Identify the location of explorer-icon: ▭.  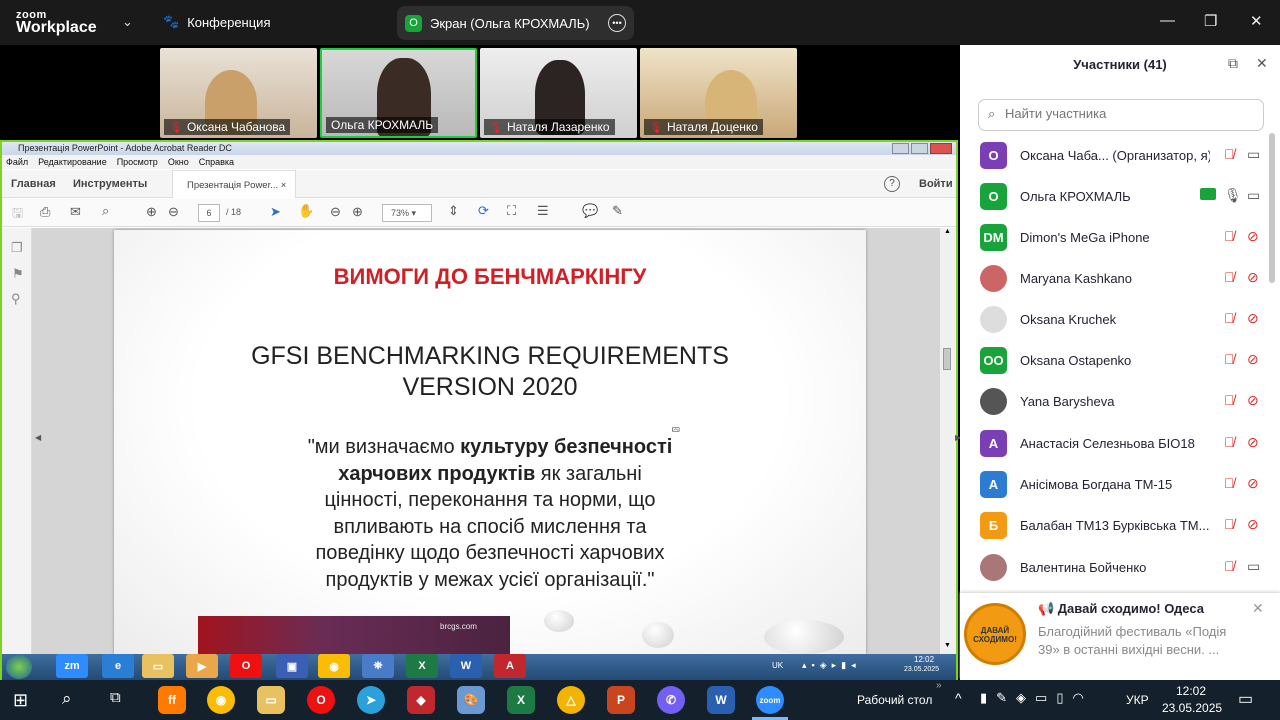
(271, 700).